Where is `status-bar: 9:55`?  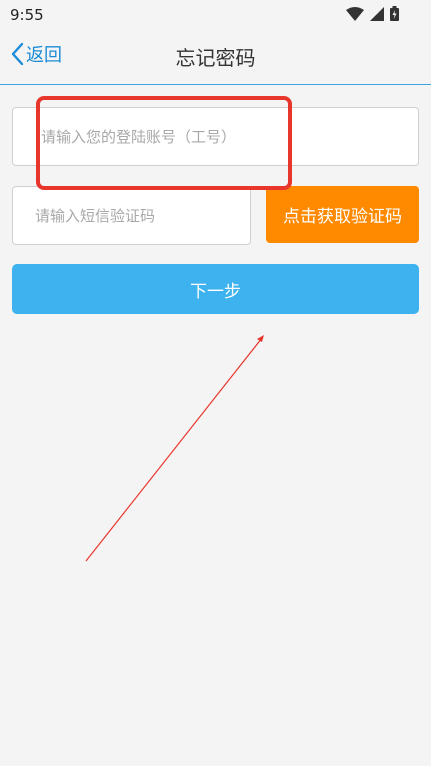 status-bar: 9:55 is located at coordinates (215, 15).